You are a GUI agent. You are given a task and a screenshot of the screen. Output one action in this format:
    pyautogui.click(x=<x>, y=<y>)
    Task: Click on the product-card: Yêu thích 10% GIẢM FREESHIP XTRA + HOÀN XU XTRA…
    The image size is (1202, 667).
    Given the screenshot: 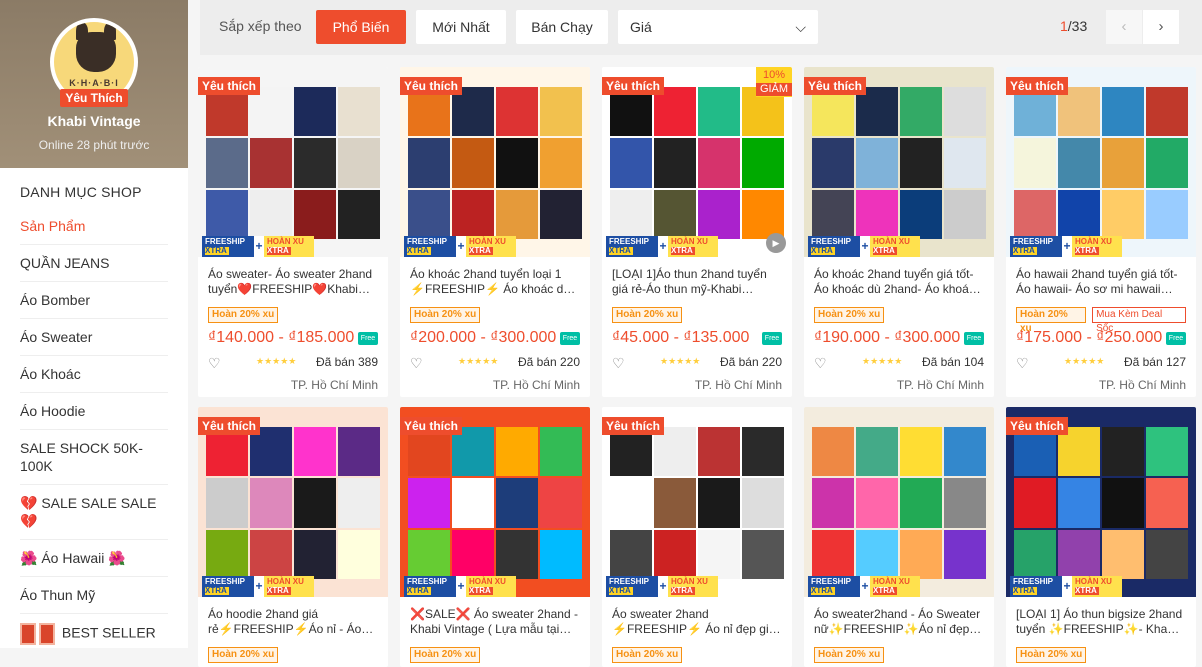 What is the action you would take?
    pyautogui.click(x=697, y=232)
    